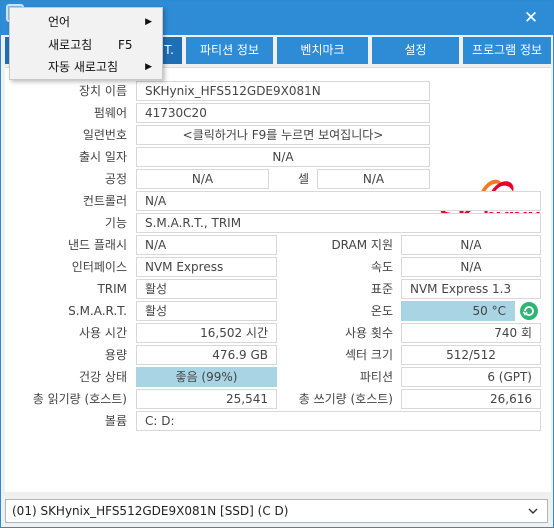  Describe the element at coordinates (458, 311) in the screenshot. I see `temp-field: 50 °C` at that location.